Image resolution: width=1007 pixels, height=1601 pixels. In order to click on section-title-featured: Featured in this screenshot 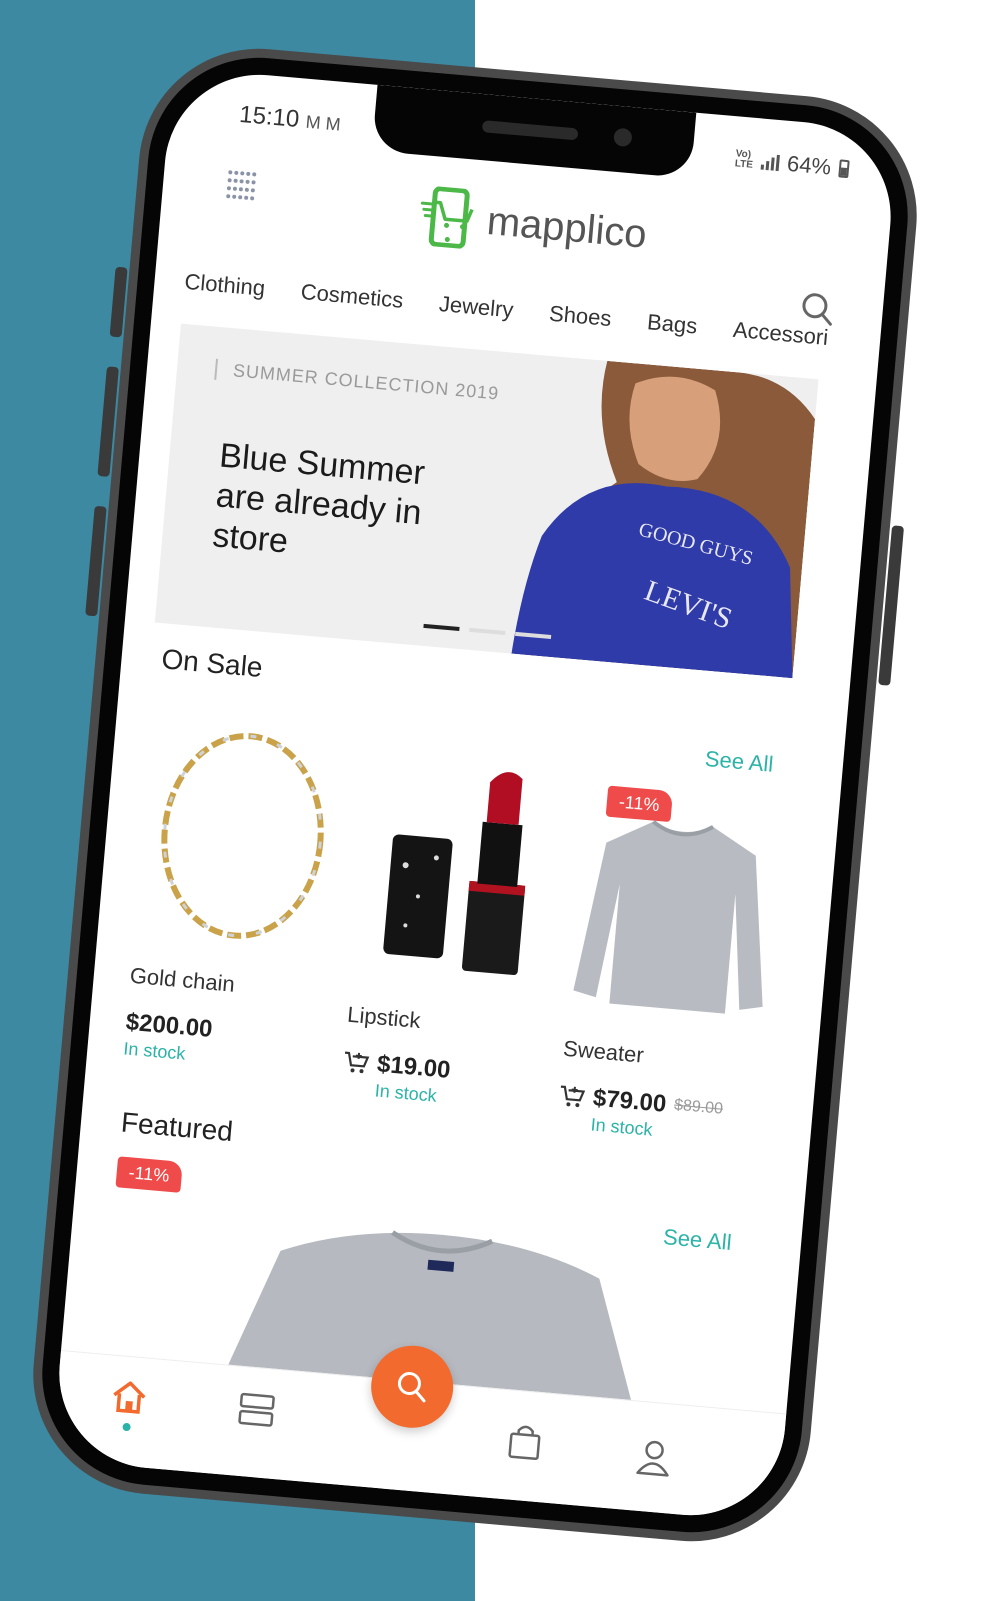, I will do `click(177, 1127)`.